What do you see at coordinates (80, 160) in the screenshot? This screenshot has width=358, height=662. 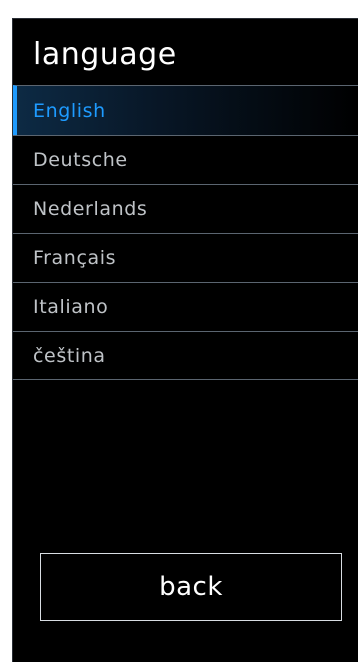 I see `language-item-label: Deutsche` at bounding box center [80, 160].